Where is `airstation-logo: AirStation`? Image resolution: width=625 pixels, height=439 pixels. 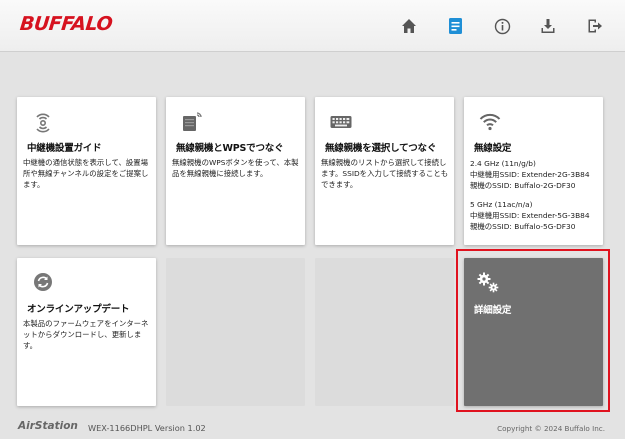
airstation-logo: AirStation is located at coordinates (48, 426).